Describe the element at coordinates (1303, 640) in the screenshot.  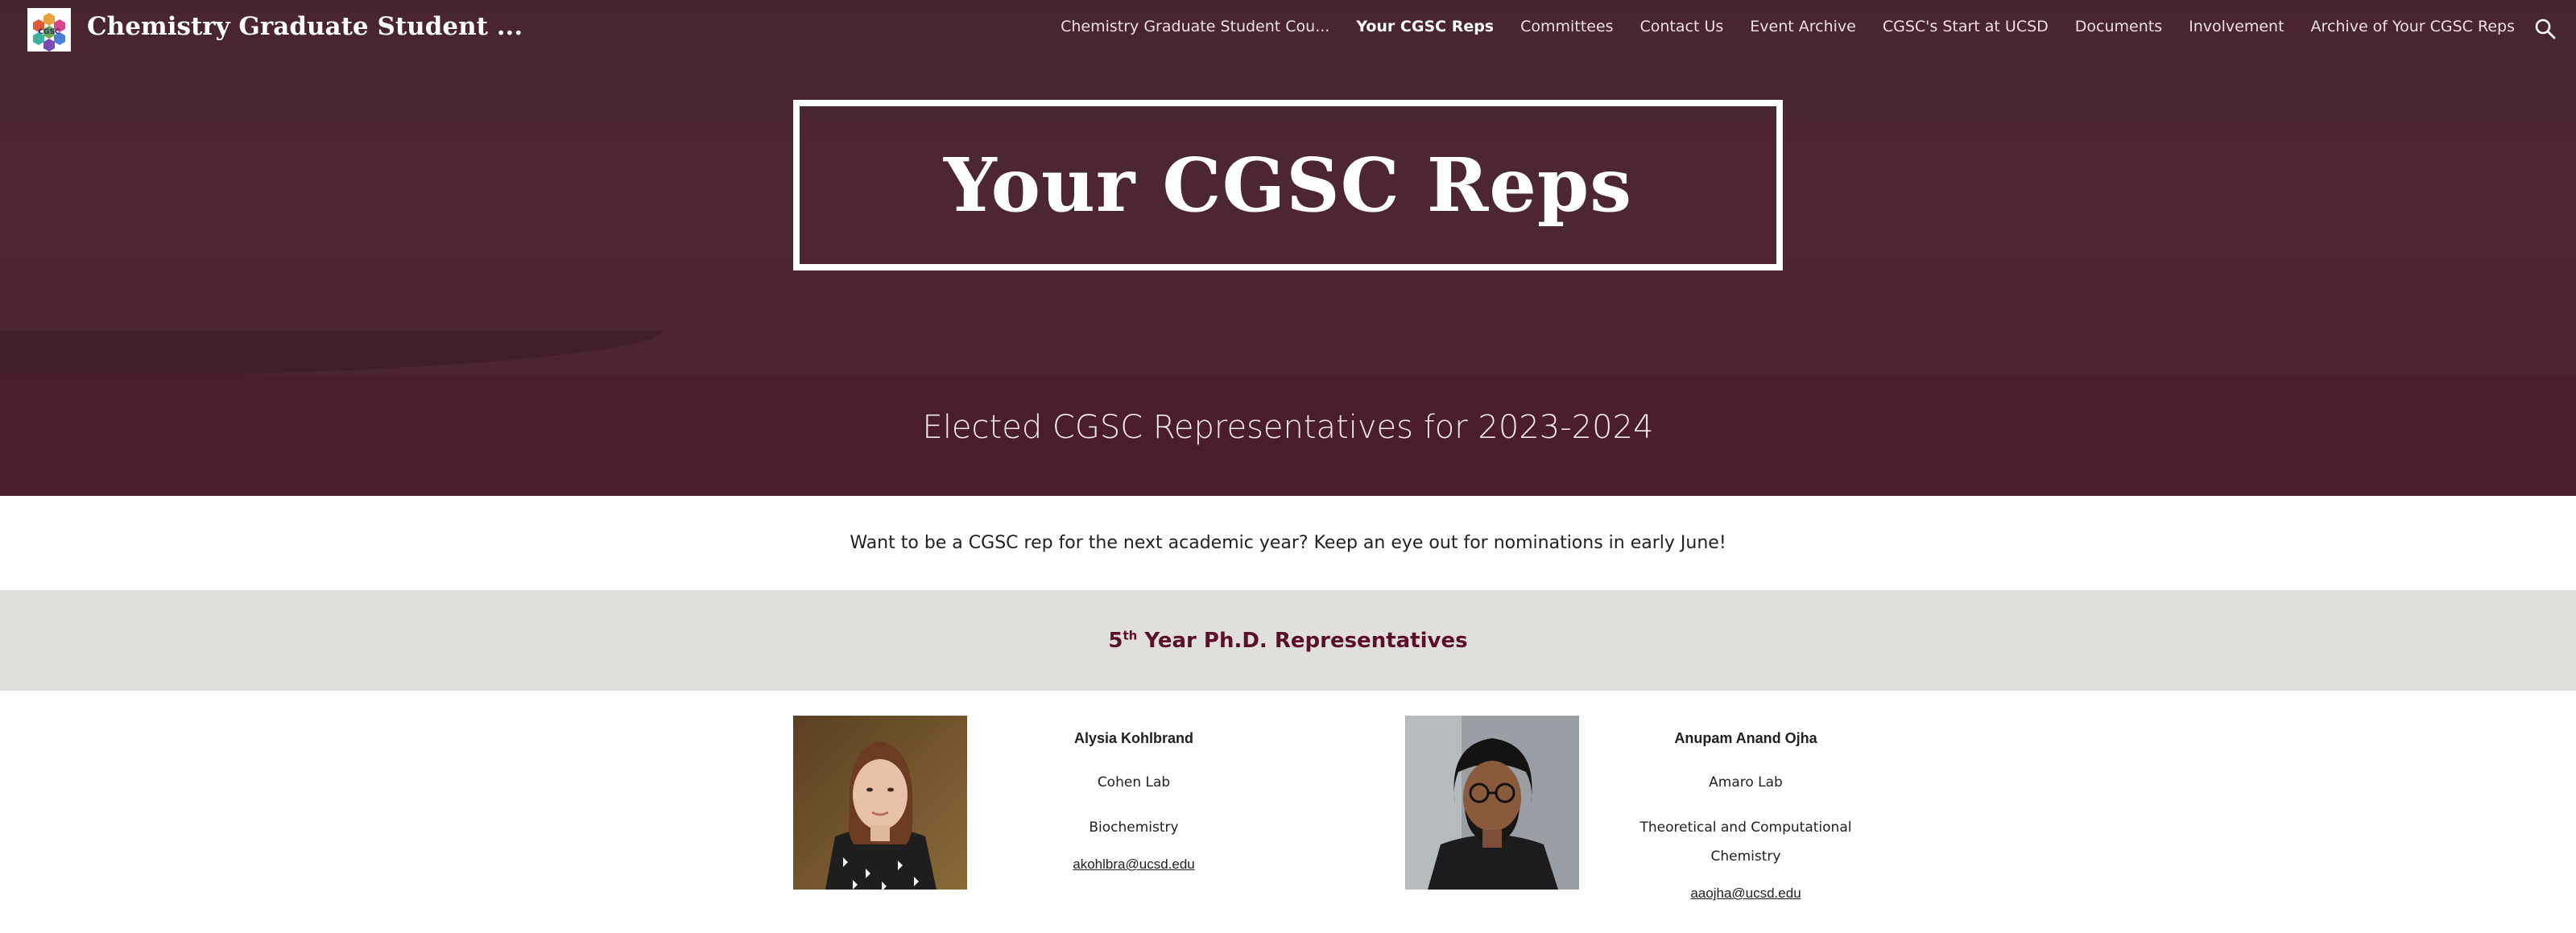
I see `section-title-text: Year Ph.D. Representatives` at that location.